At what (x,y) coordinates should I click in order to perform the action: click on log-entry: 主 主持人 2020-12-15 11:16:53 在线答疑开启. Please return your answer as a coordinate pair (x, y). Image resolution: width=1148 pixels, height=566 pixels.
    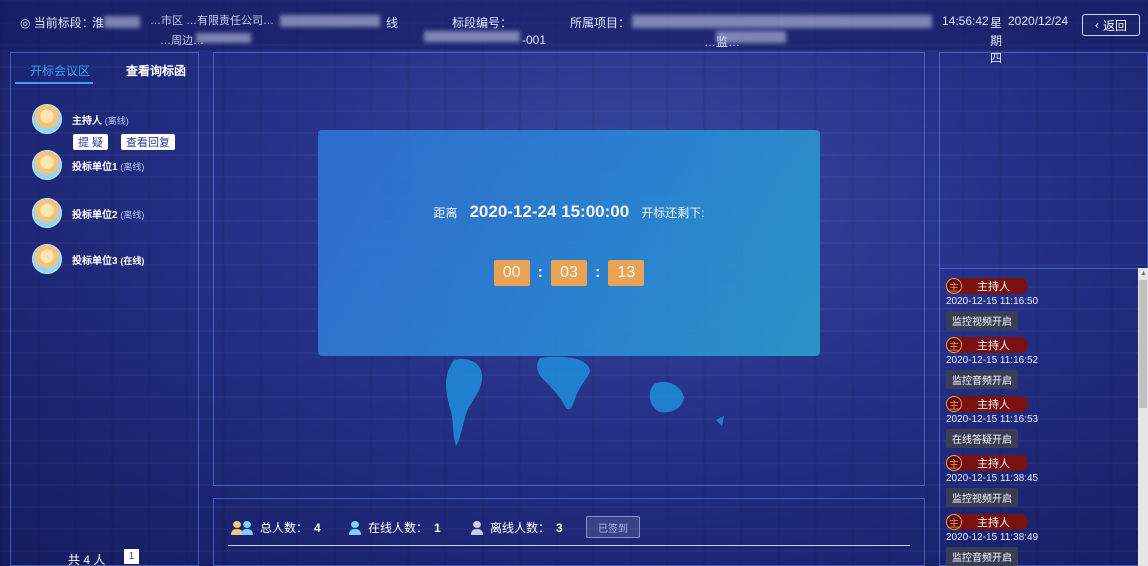
    Looking at the image, I should click on (1001, 422).